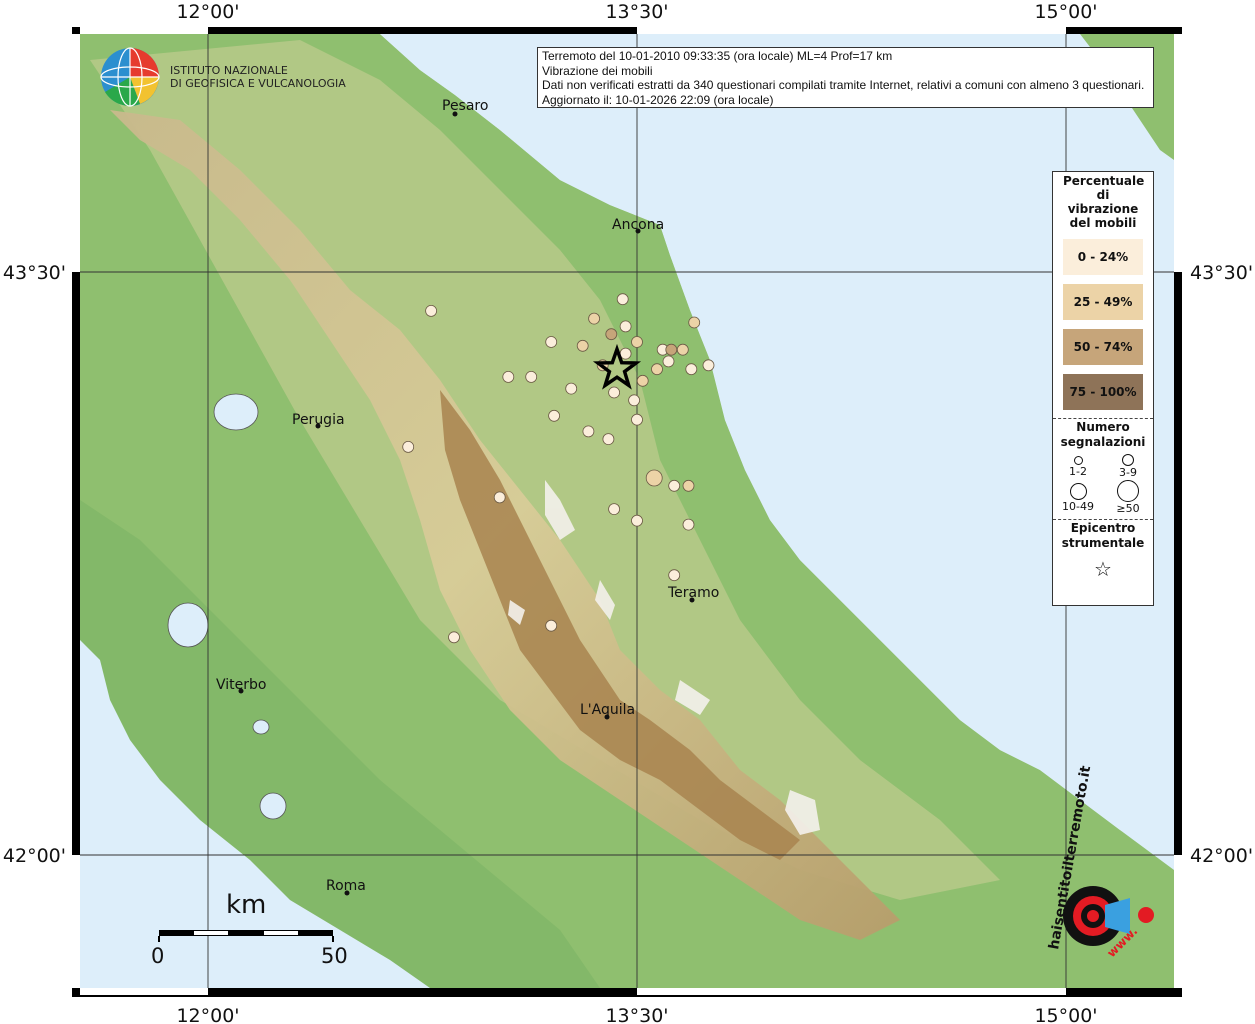 The image size is (1255, 1024). What do you see at coordinates (261, 727) in the screenshot?
I see `lake-vico` at bounding box center [261, 727].